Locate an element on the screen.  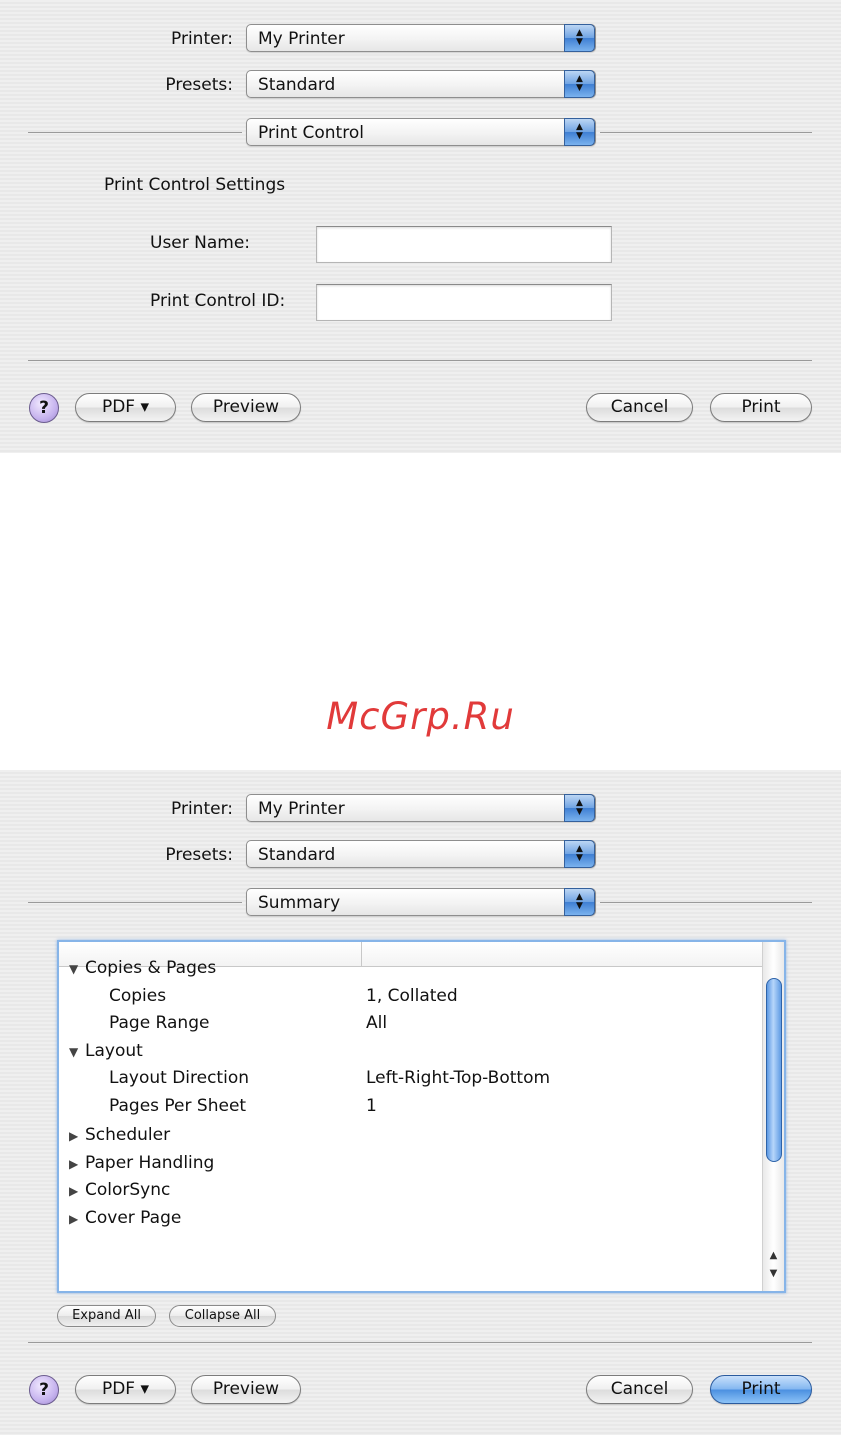
outline-item-row: Layout Direction is located at coordinates (179, 1078).